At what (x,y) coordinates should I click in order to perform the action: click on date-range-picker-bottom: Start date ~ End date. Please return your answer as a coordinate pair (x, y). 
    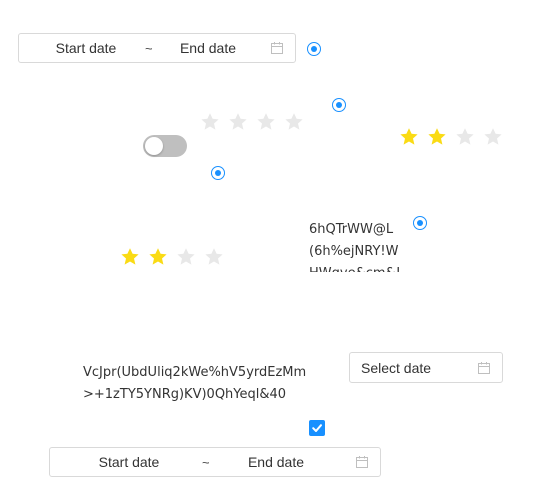
    Looking at the image, I should click on (215, 462).